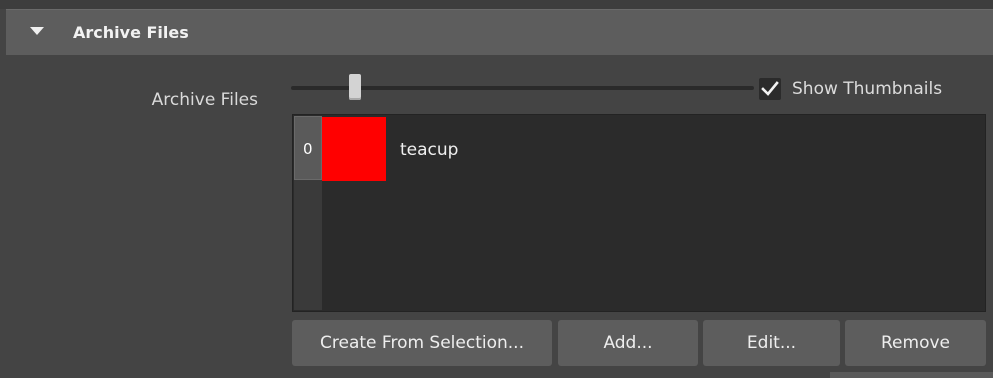 Image resolution: width=993 pixels, height=378 pixels. Describe the element at coordinates (915, 343) in the screenshot. I see `remove-button: Remove` at that location.